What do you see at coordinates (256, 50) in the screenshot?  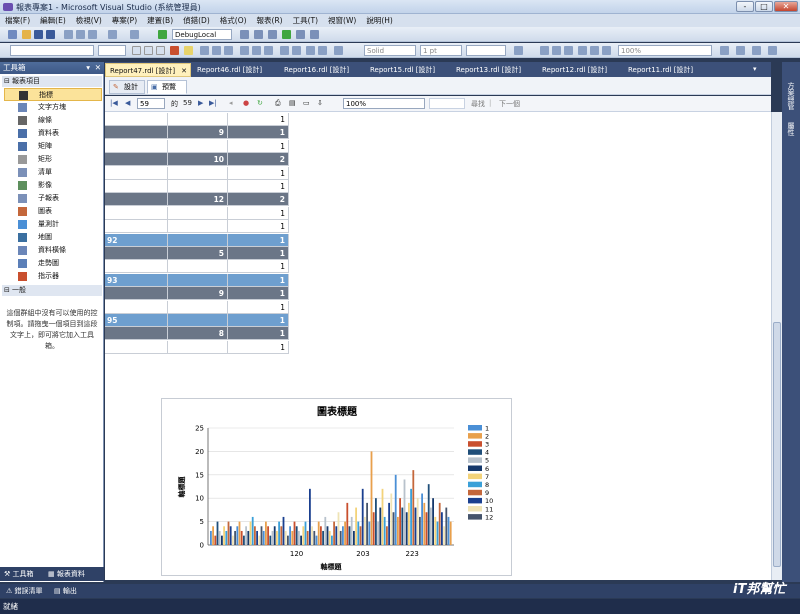 I see `align-middle-icon` at bounding box center [256, 50].